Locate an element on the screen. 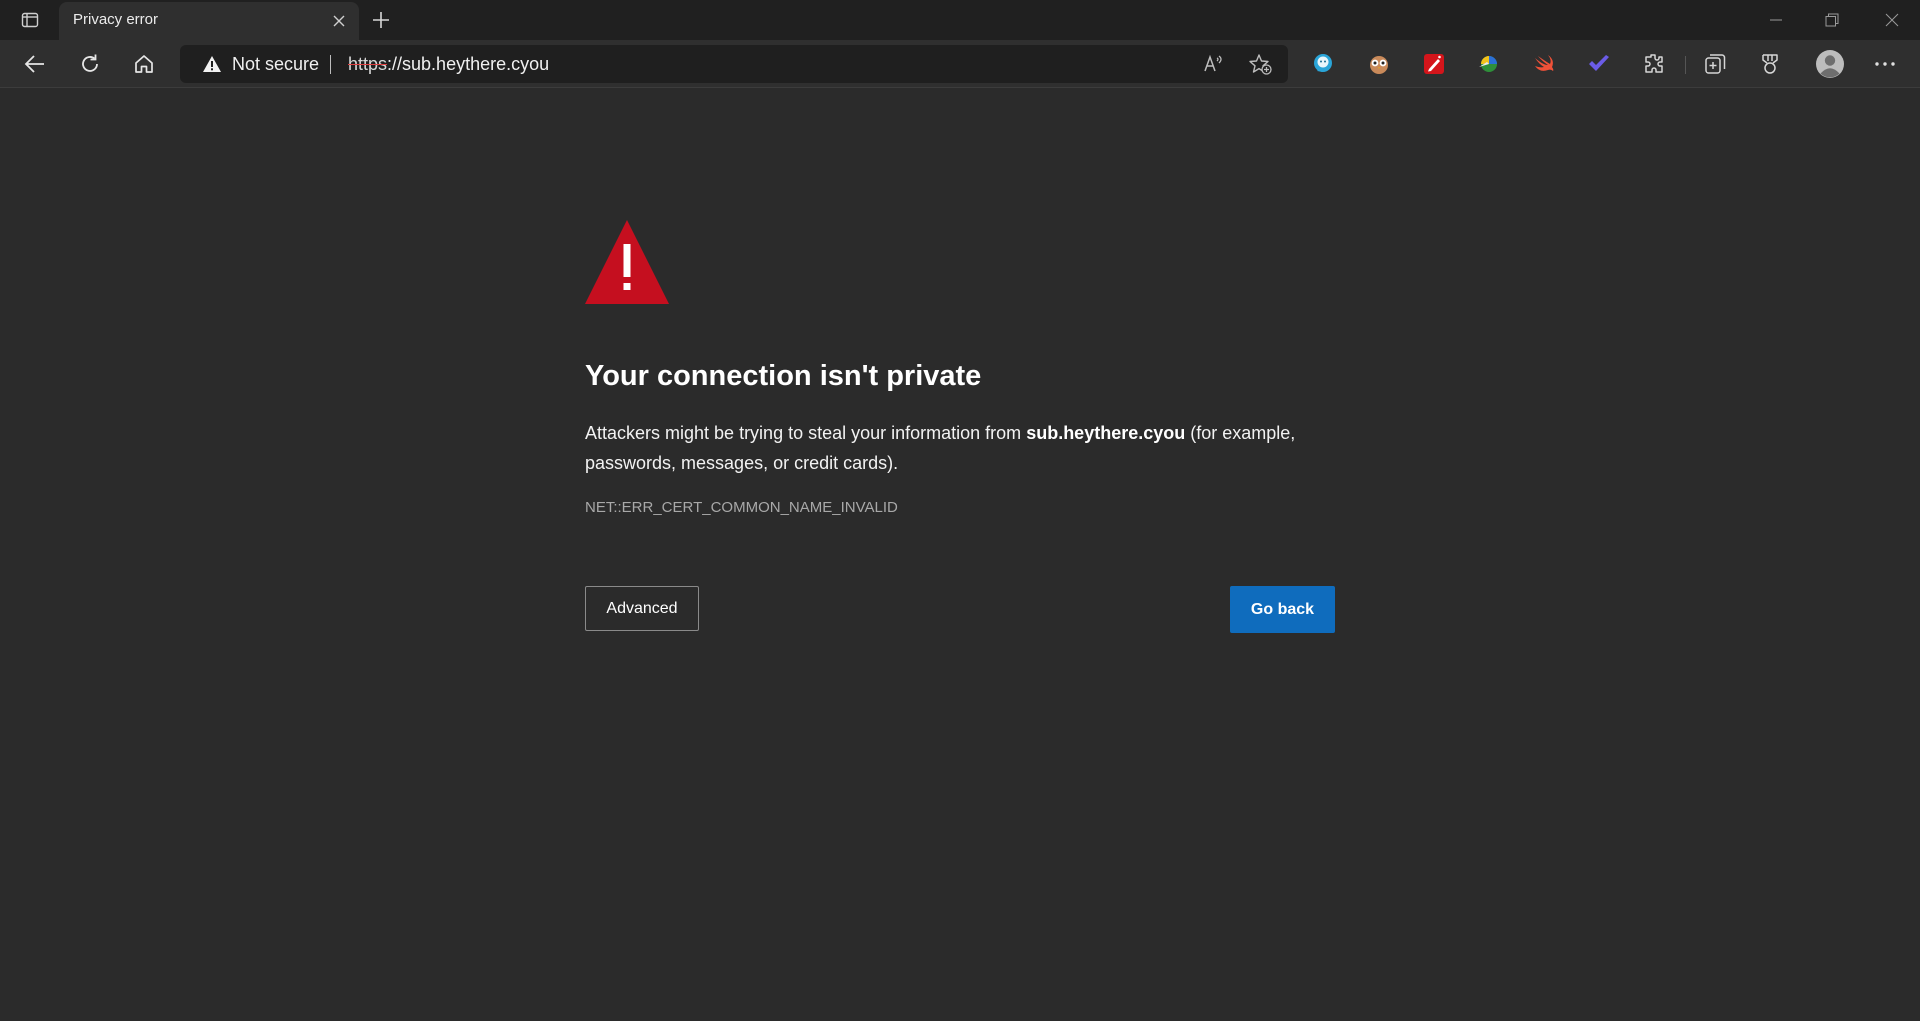  minimize-icon is located at coordinates (1776, 20).